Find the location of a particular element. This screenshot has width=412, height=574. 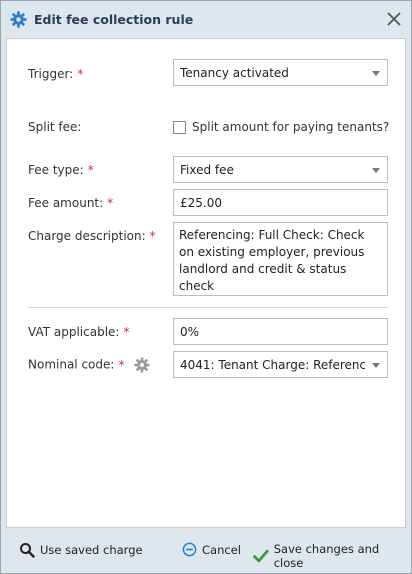

charge-description-label: Charge description: * is located at coordinates (92, 236).